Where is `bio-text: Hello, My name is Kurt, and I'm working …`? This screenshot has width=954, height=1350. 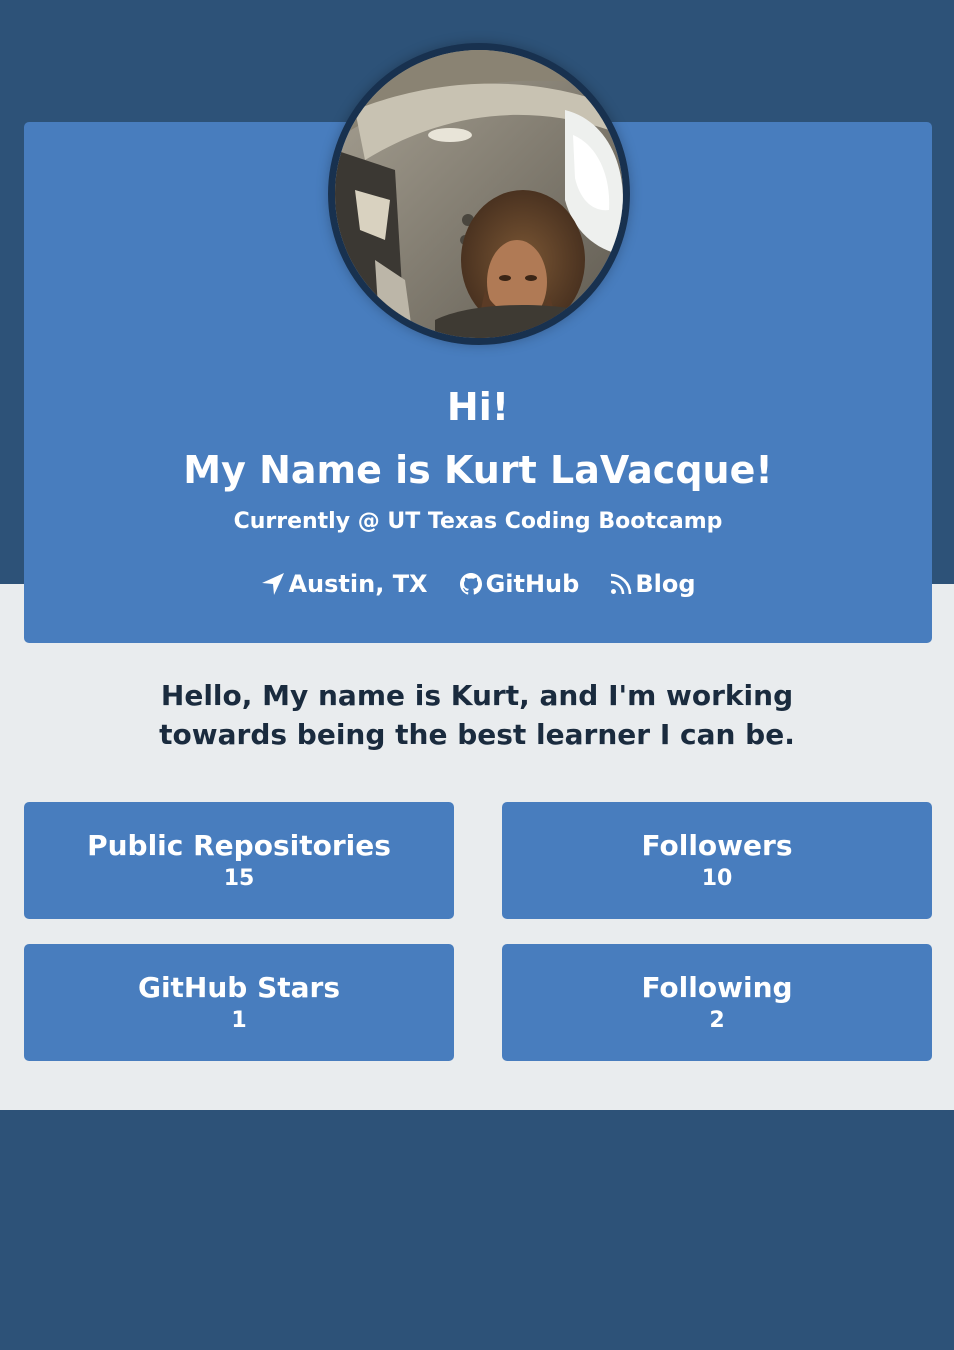 bio-text: Hello, My name is Kurt, and I'm working … is located at coordinates (477, 715).